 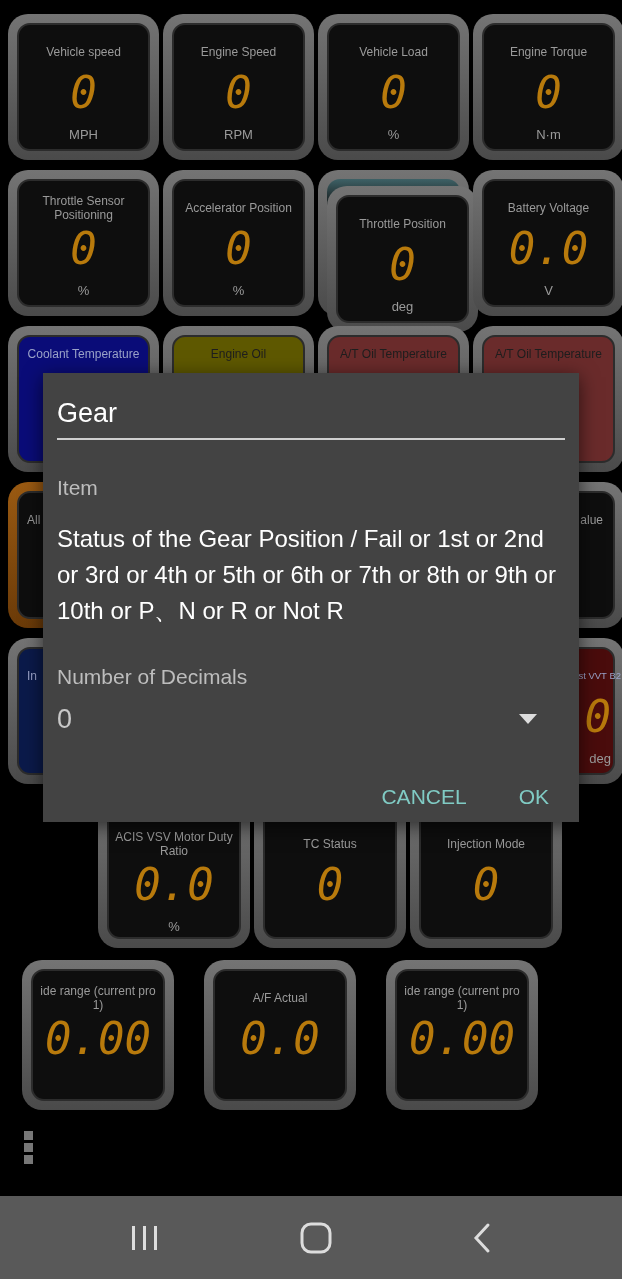 I want to click on item-label: Item, so click(x=78, y=487).